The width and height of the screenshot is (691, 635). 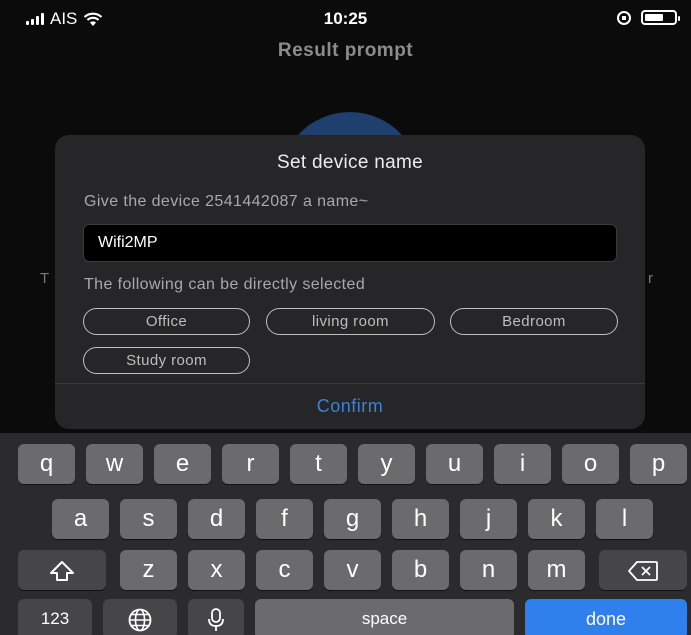 I want to click on dictation-key, so click(x=216, y=617).